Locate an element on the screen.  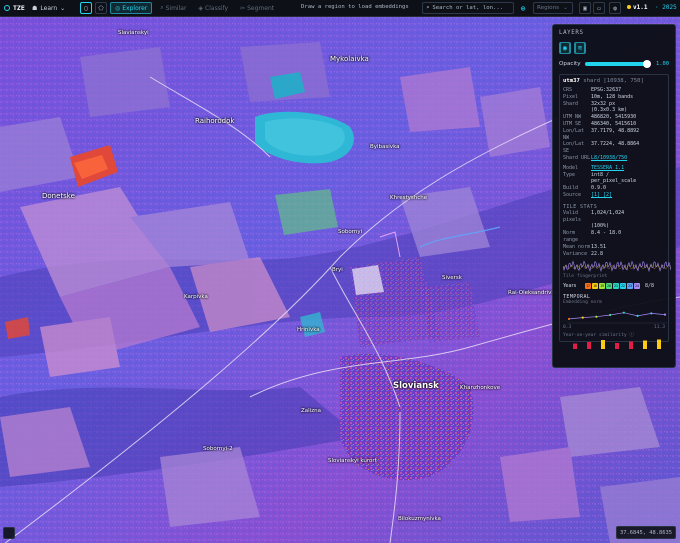
tab-label: Classify is located at coordinates (217, 8).